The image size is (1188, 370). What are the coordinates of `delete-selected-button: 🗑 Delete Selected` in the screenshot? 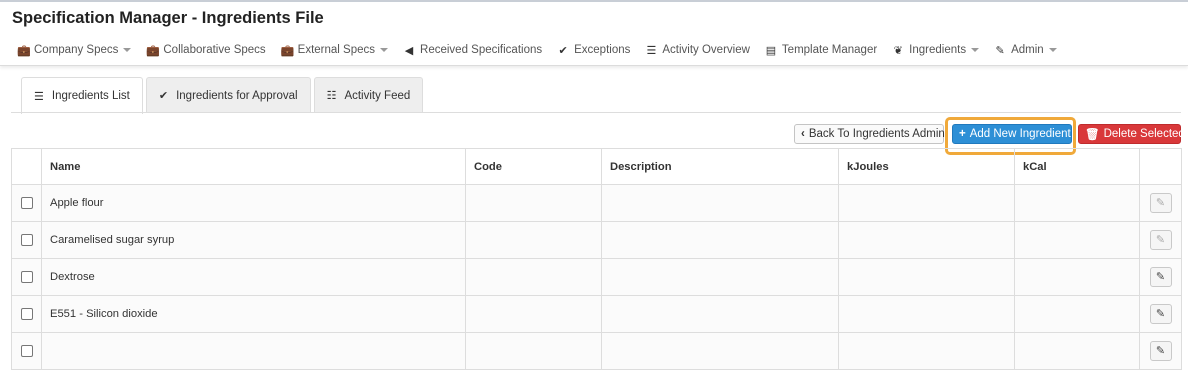 It's located at (1131, 134).